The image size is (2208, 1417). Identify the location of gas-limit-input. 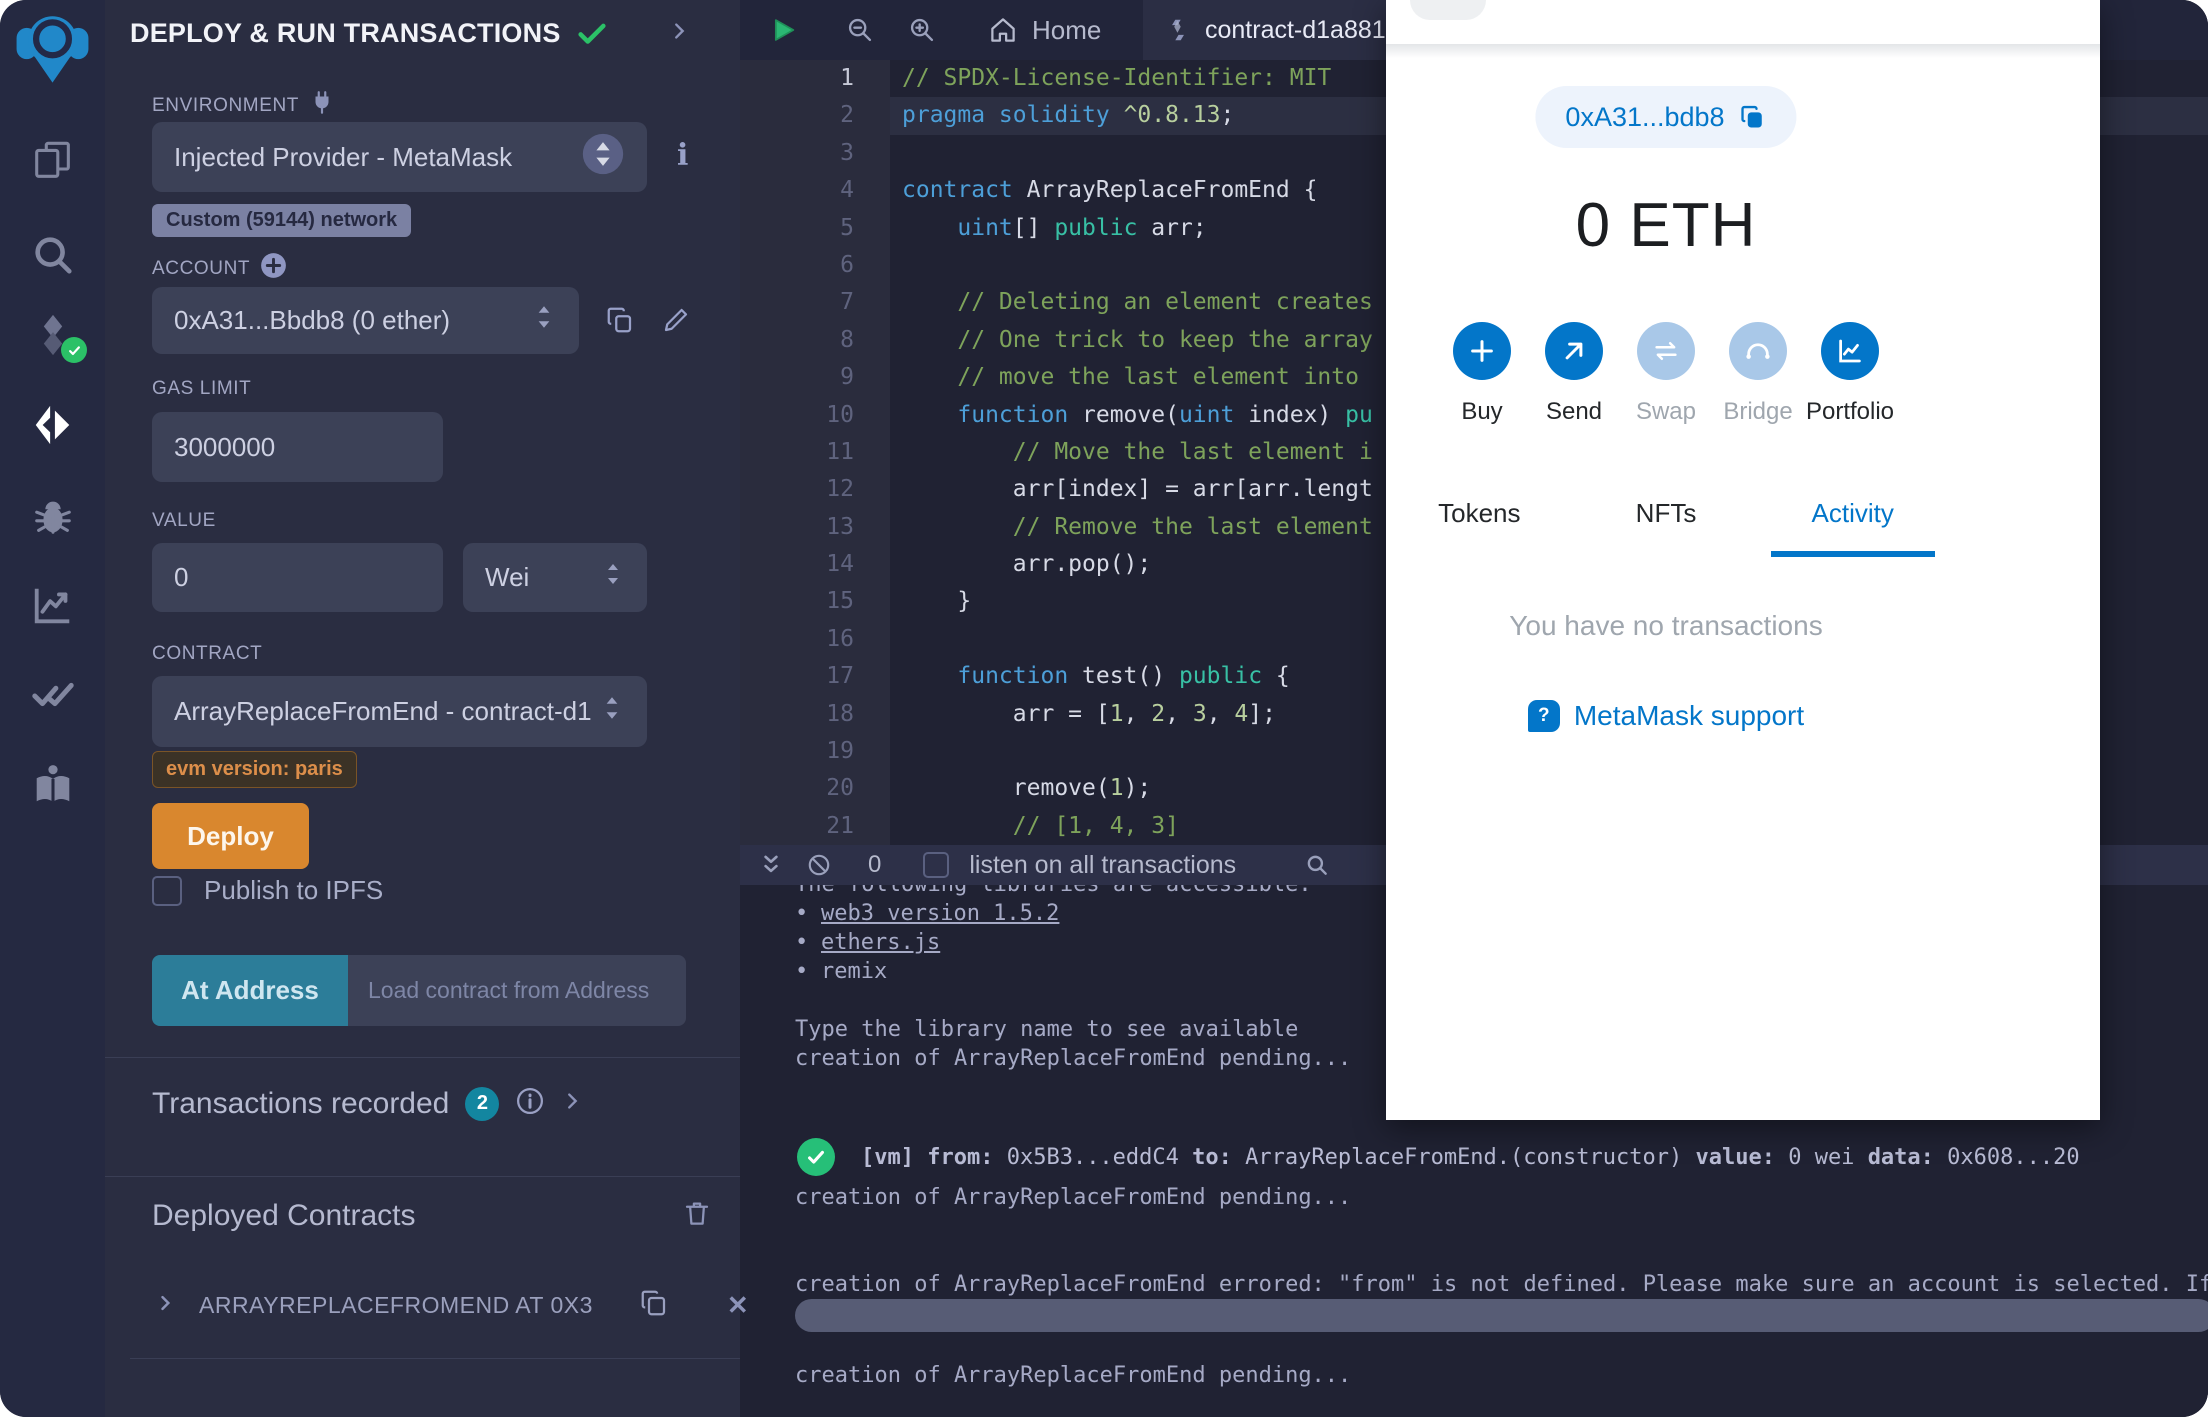
(297, 447).